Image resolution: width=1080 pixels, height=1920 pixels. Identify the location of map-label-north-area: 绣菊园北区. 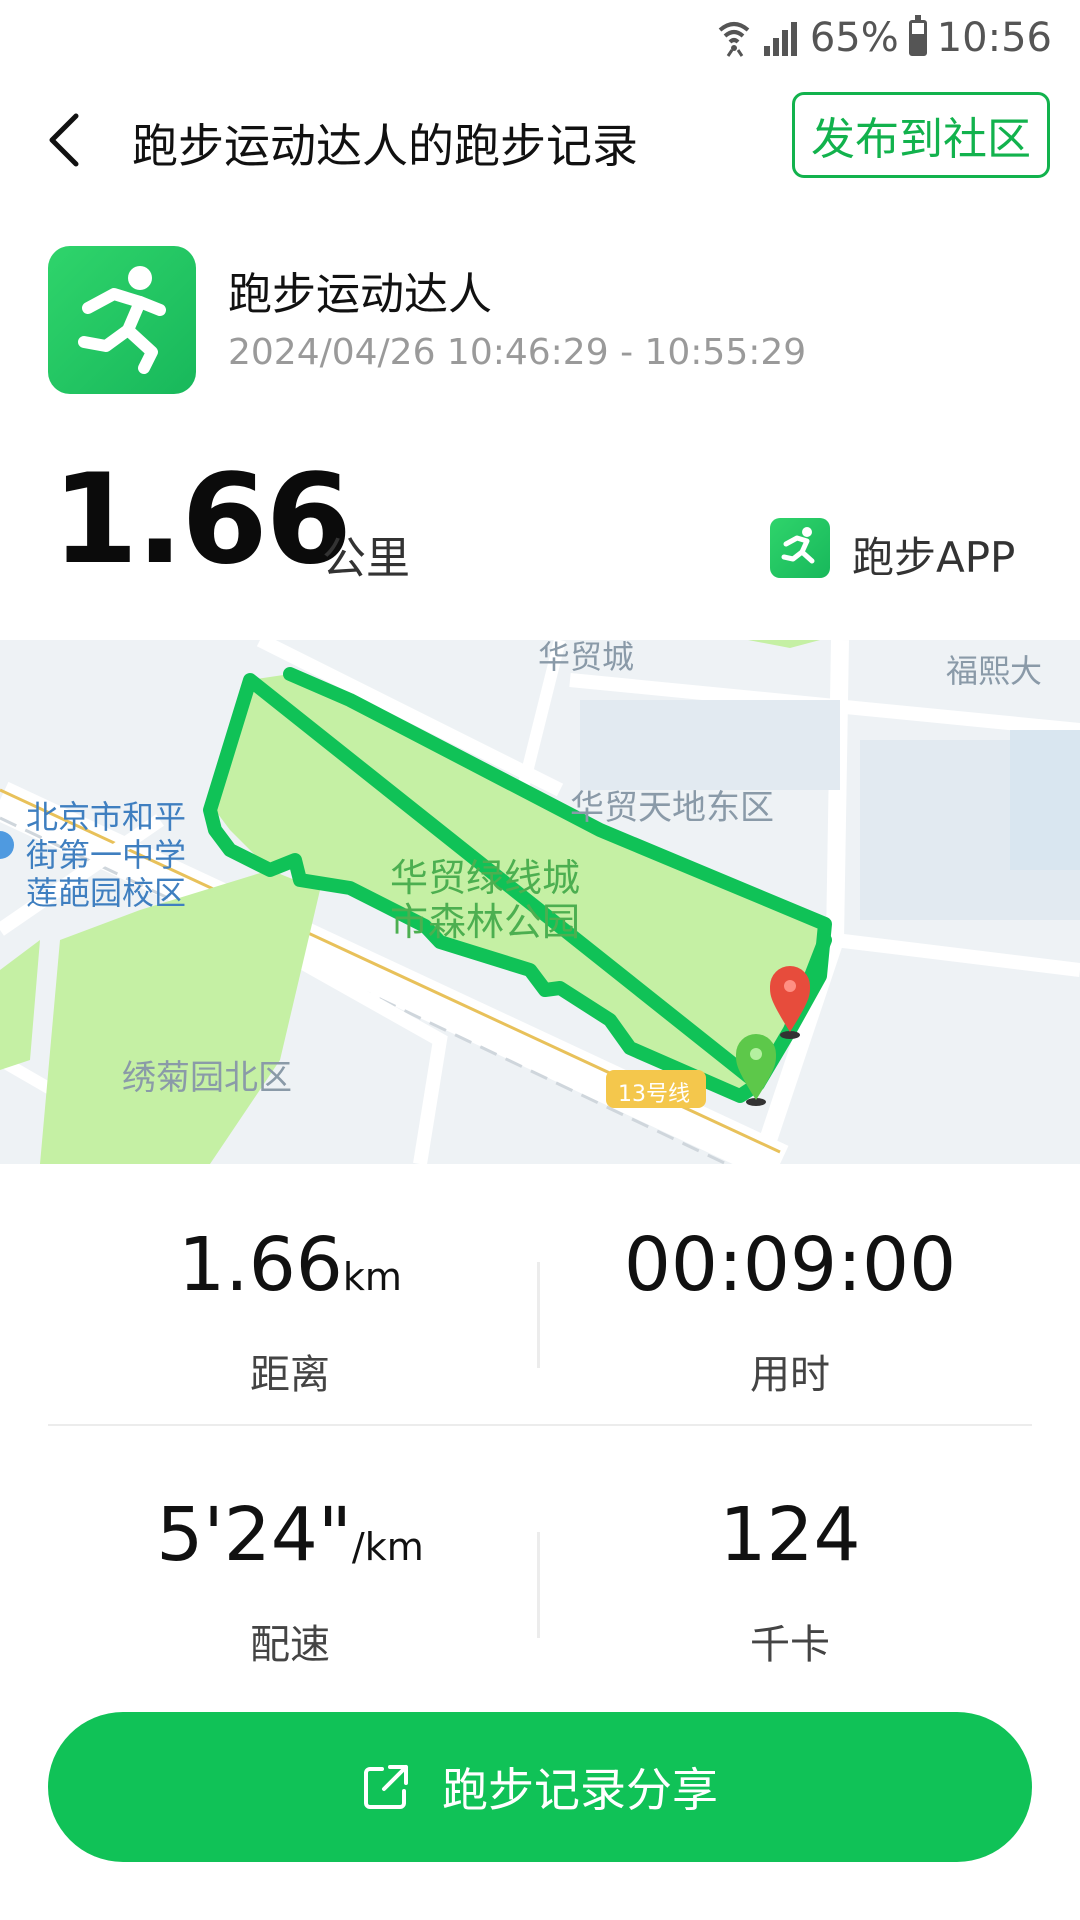
(207, 1078).